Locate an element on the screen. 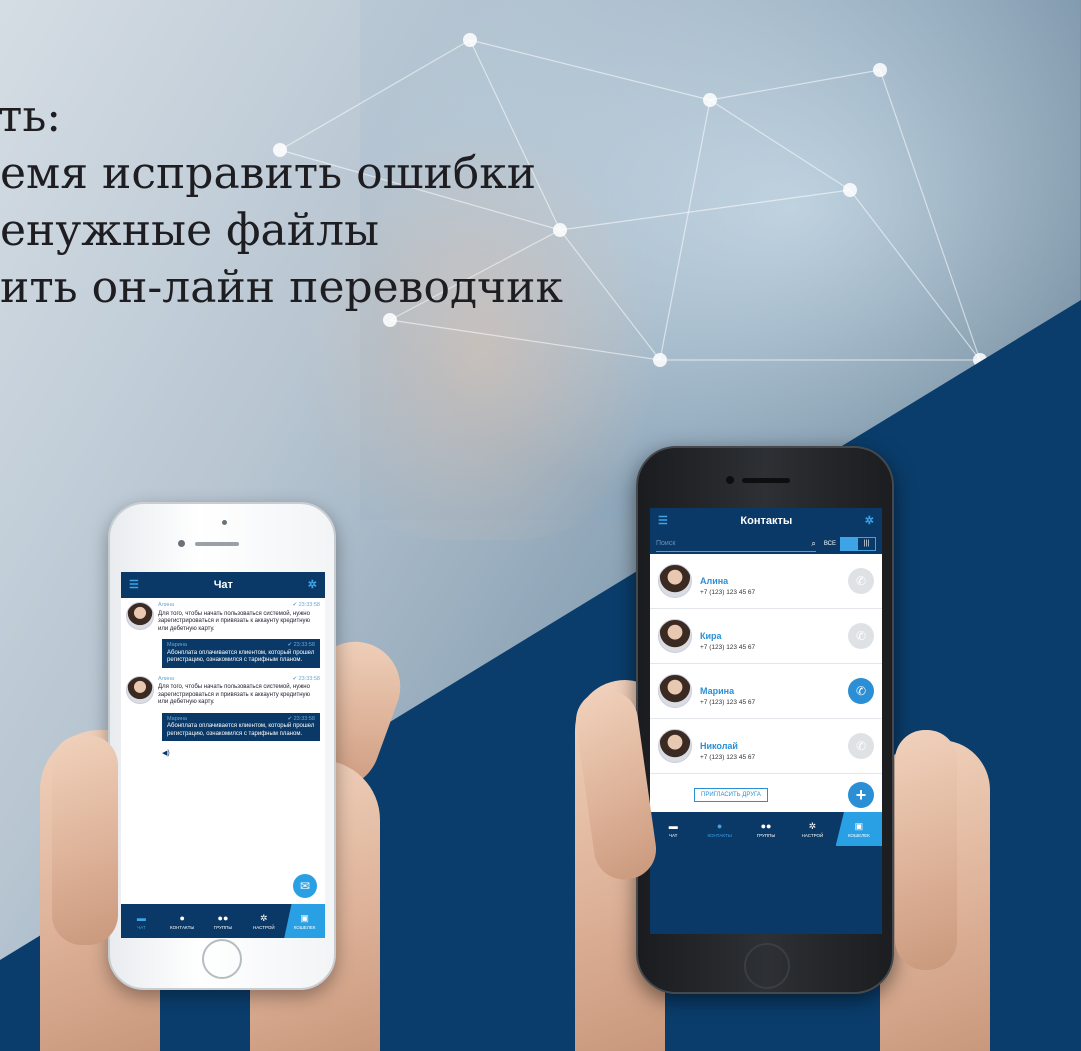  search-placeholder: Поиск is located at coordinates (666, 543).